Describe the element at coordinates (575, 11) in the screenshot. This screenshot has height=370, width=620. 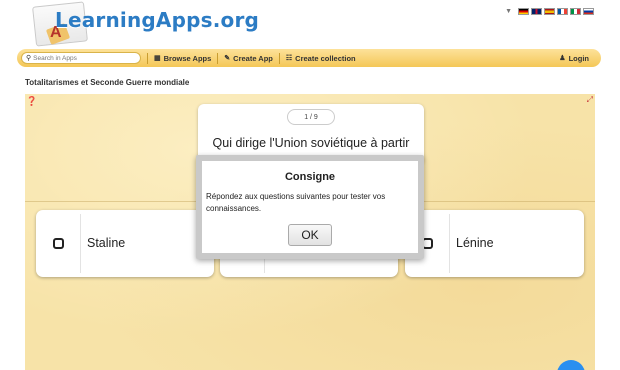
I see `flag-it-icon` at that location.